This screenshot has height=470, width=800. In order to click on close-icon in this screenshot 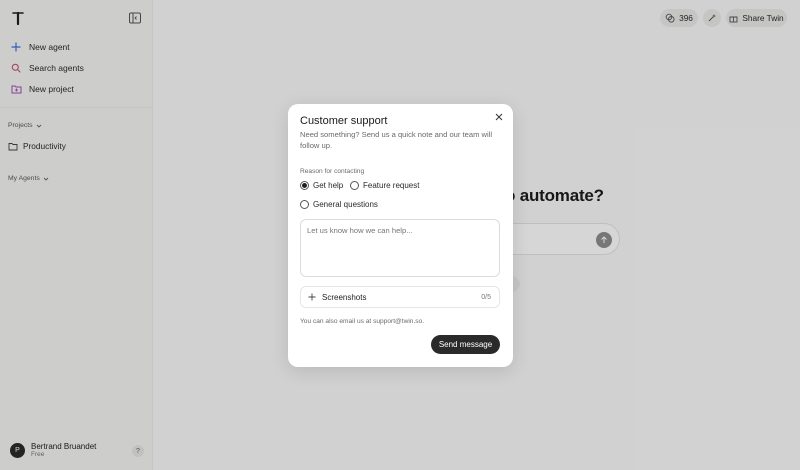, I will do `click(499, 117)`.